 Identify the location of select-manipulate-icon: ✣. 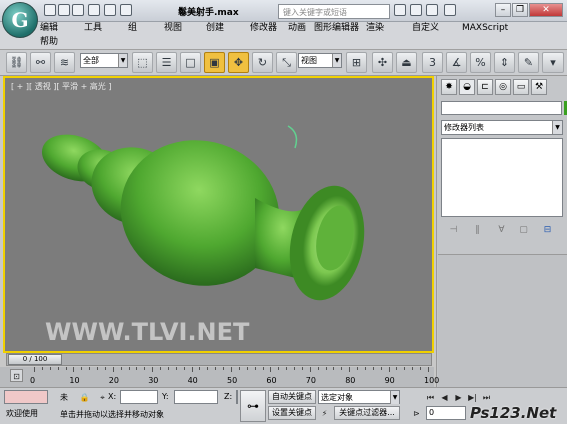
(382, 62).